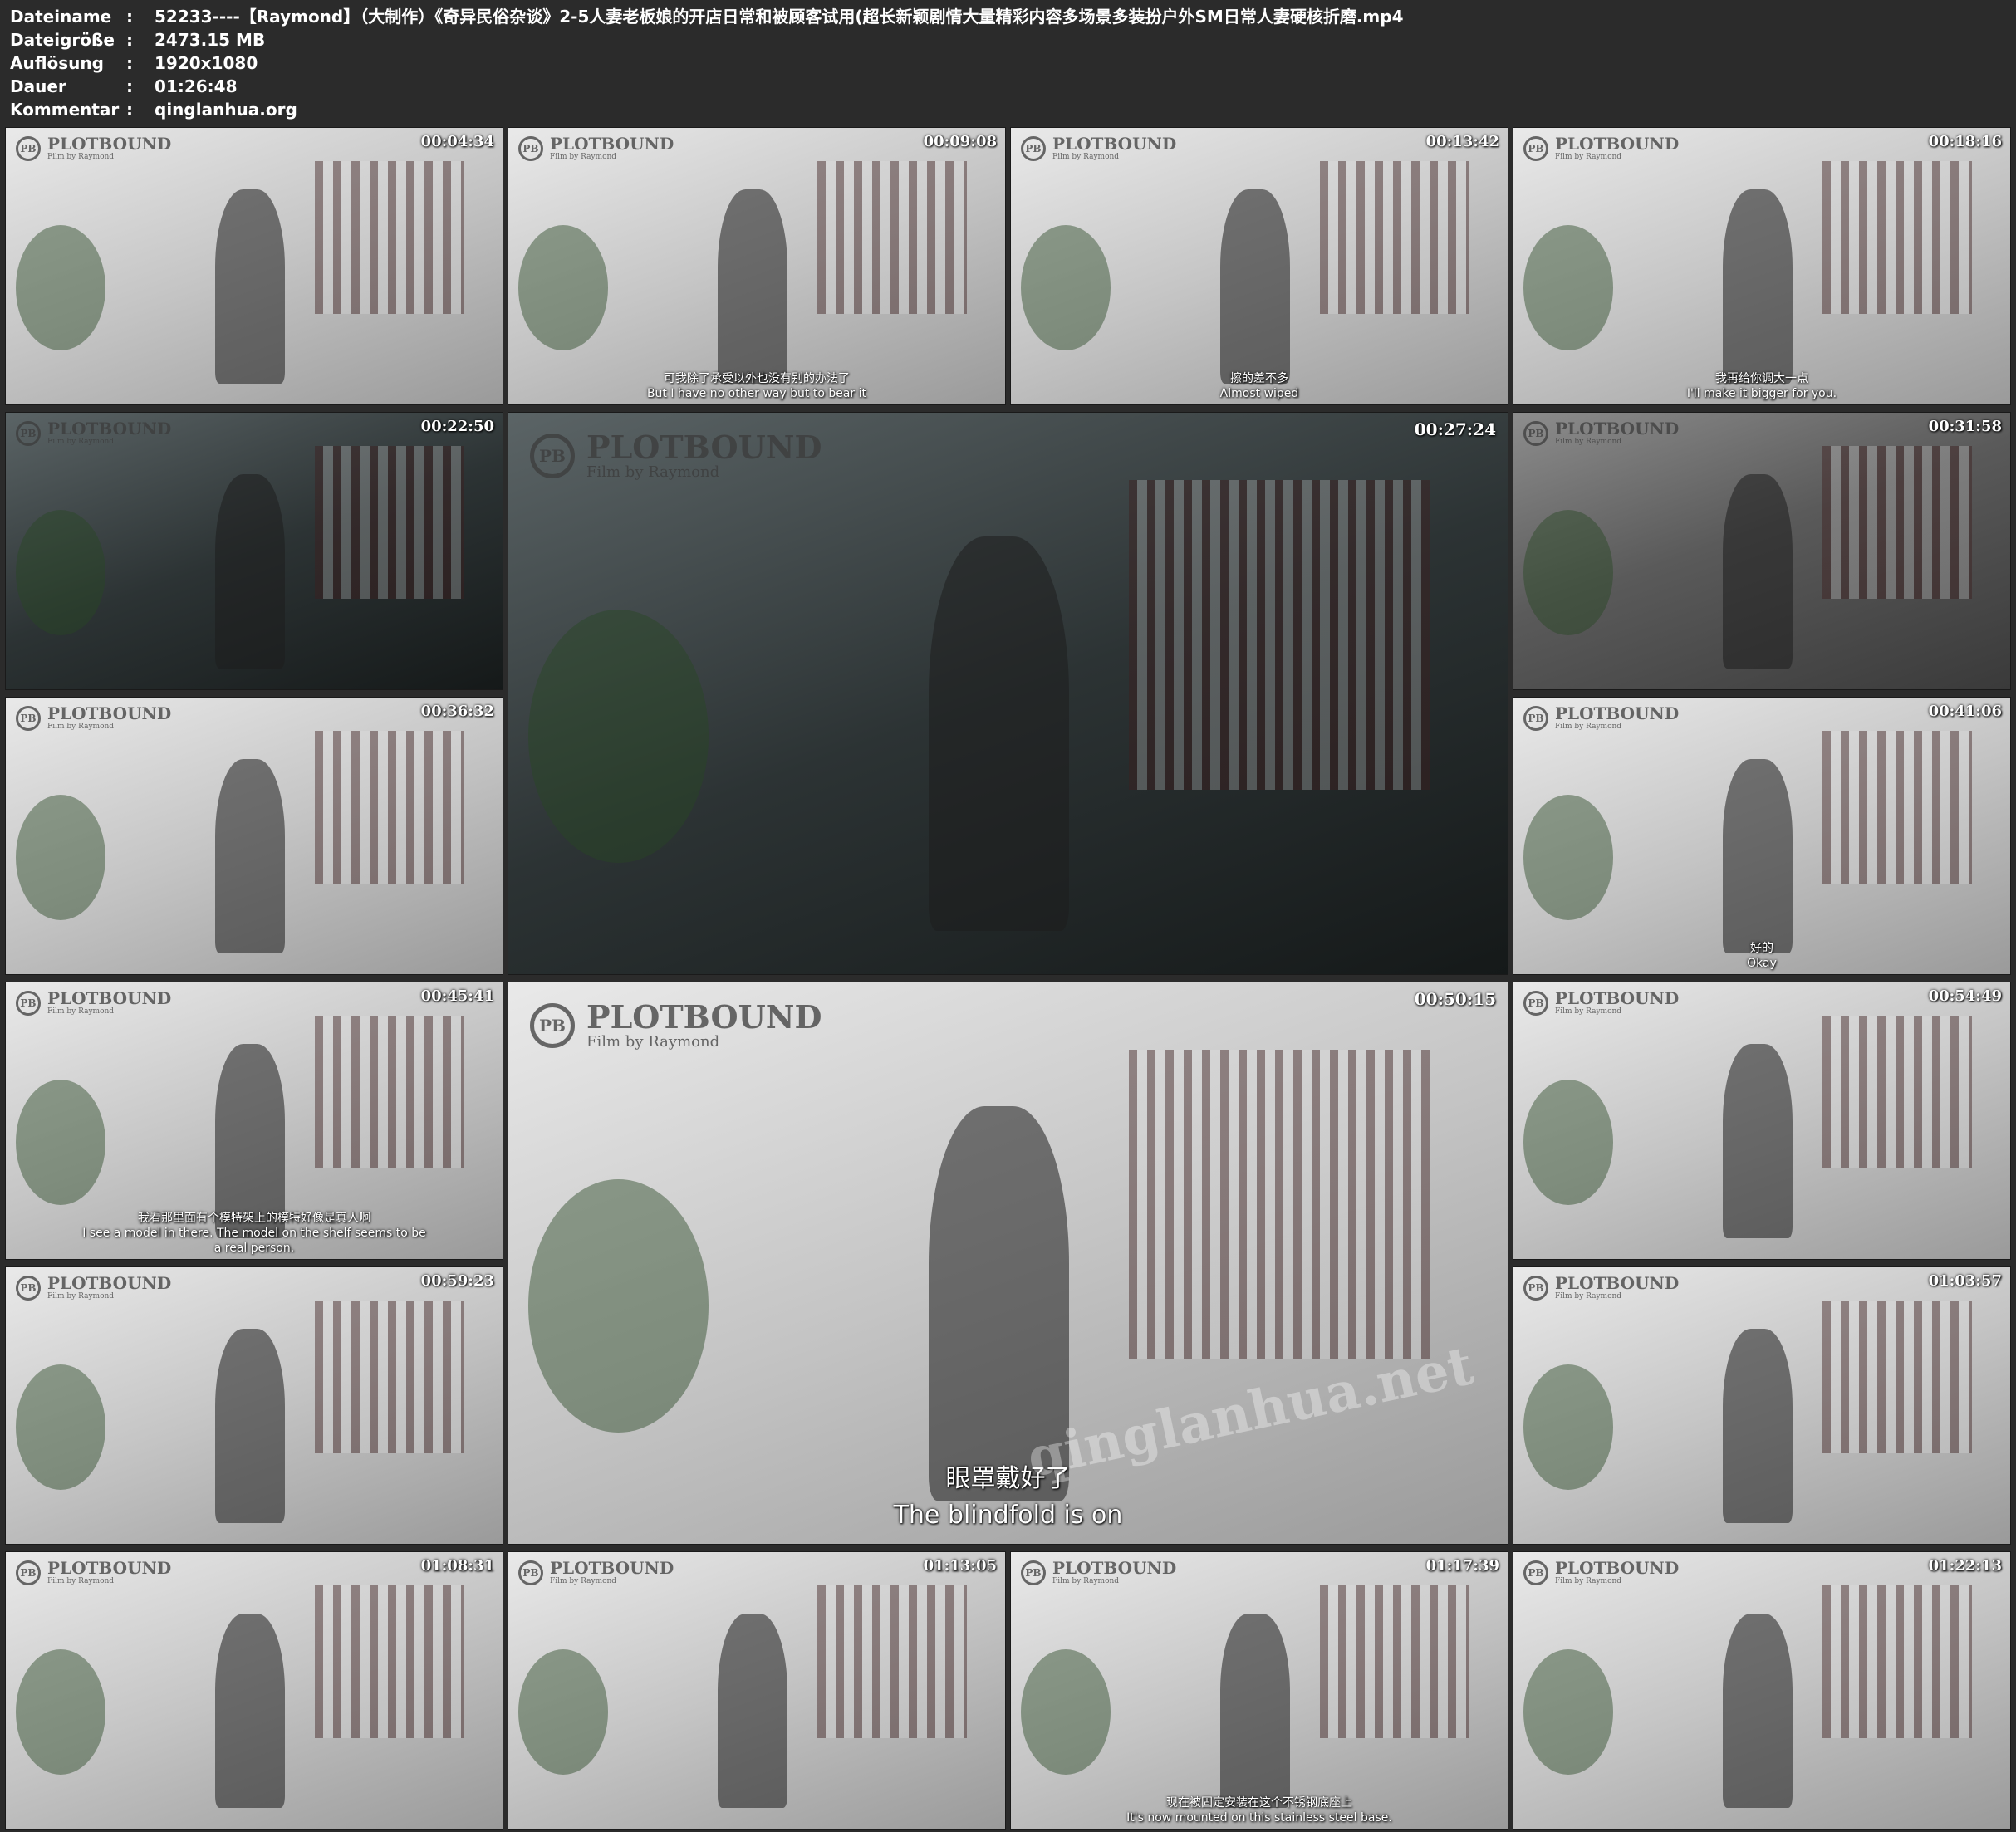  I want to click on timestamp: 00:27:24, so click(1455, 429).